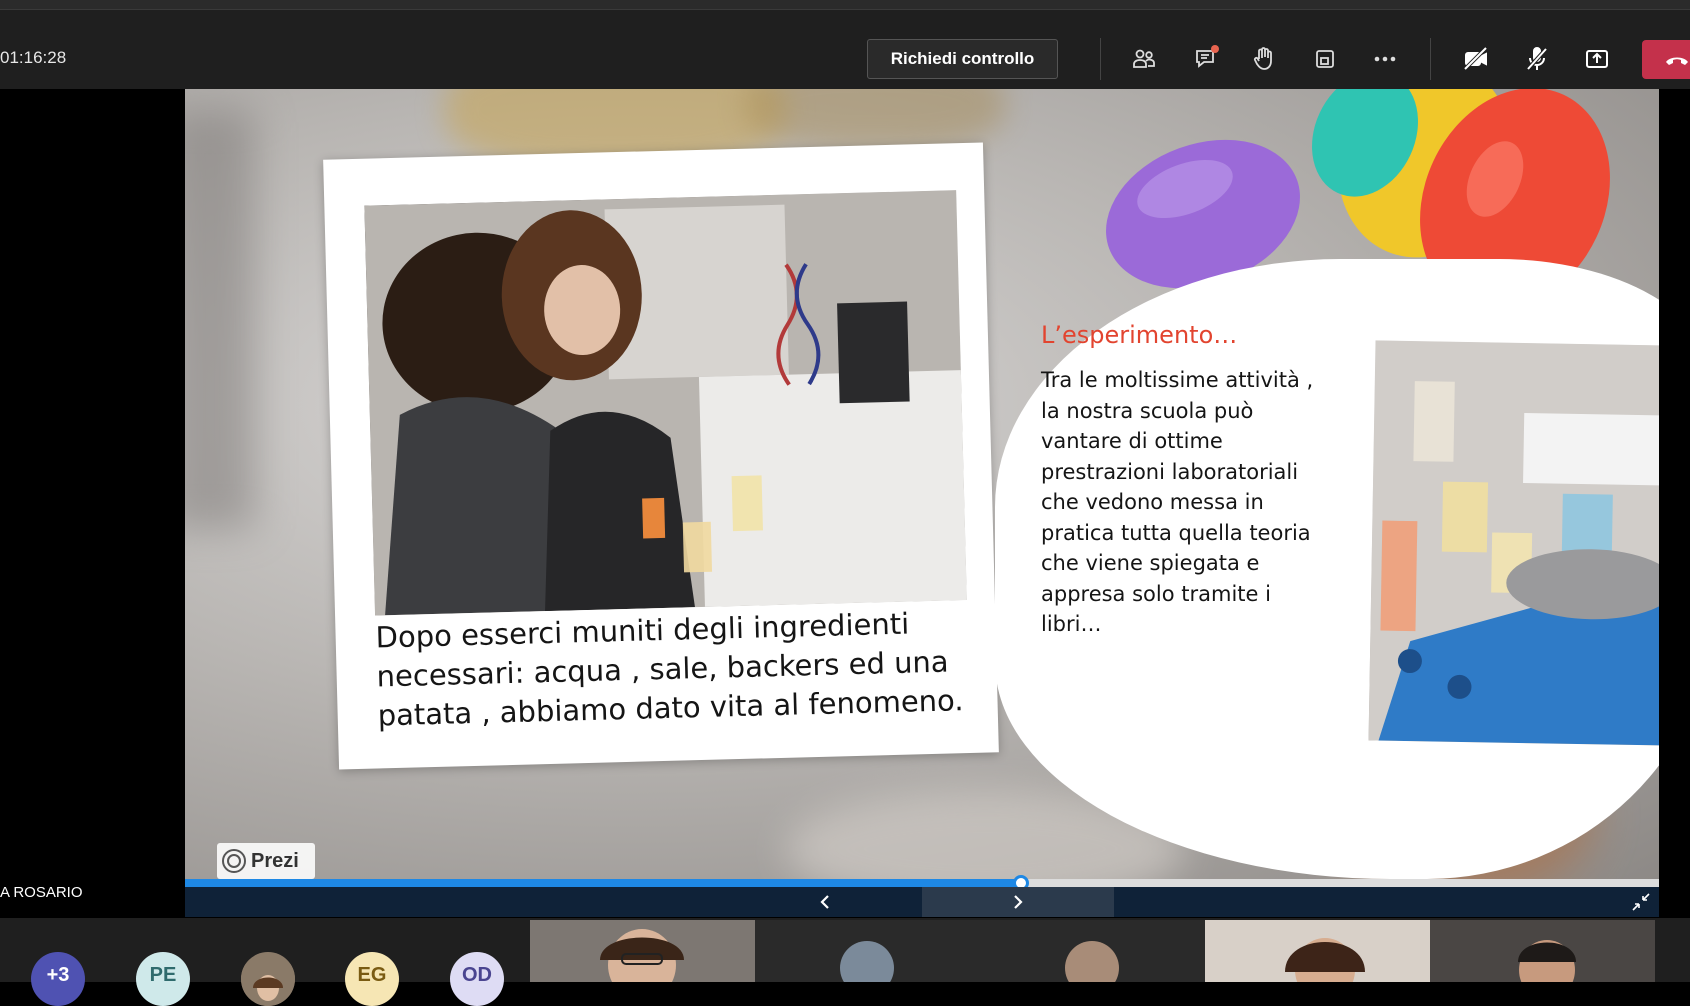 This screenshot has width=1690, height=1006. I want to click on hang-up-button, so click(1666, 59).